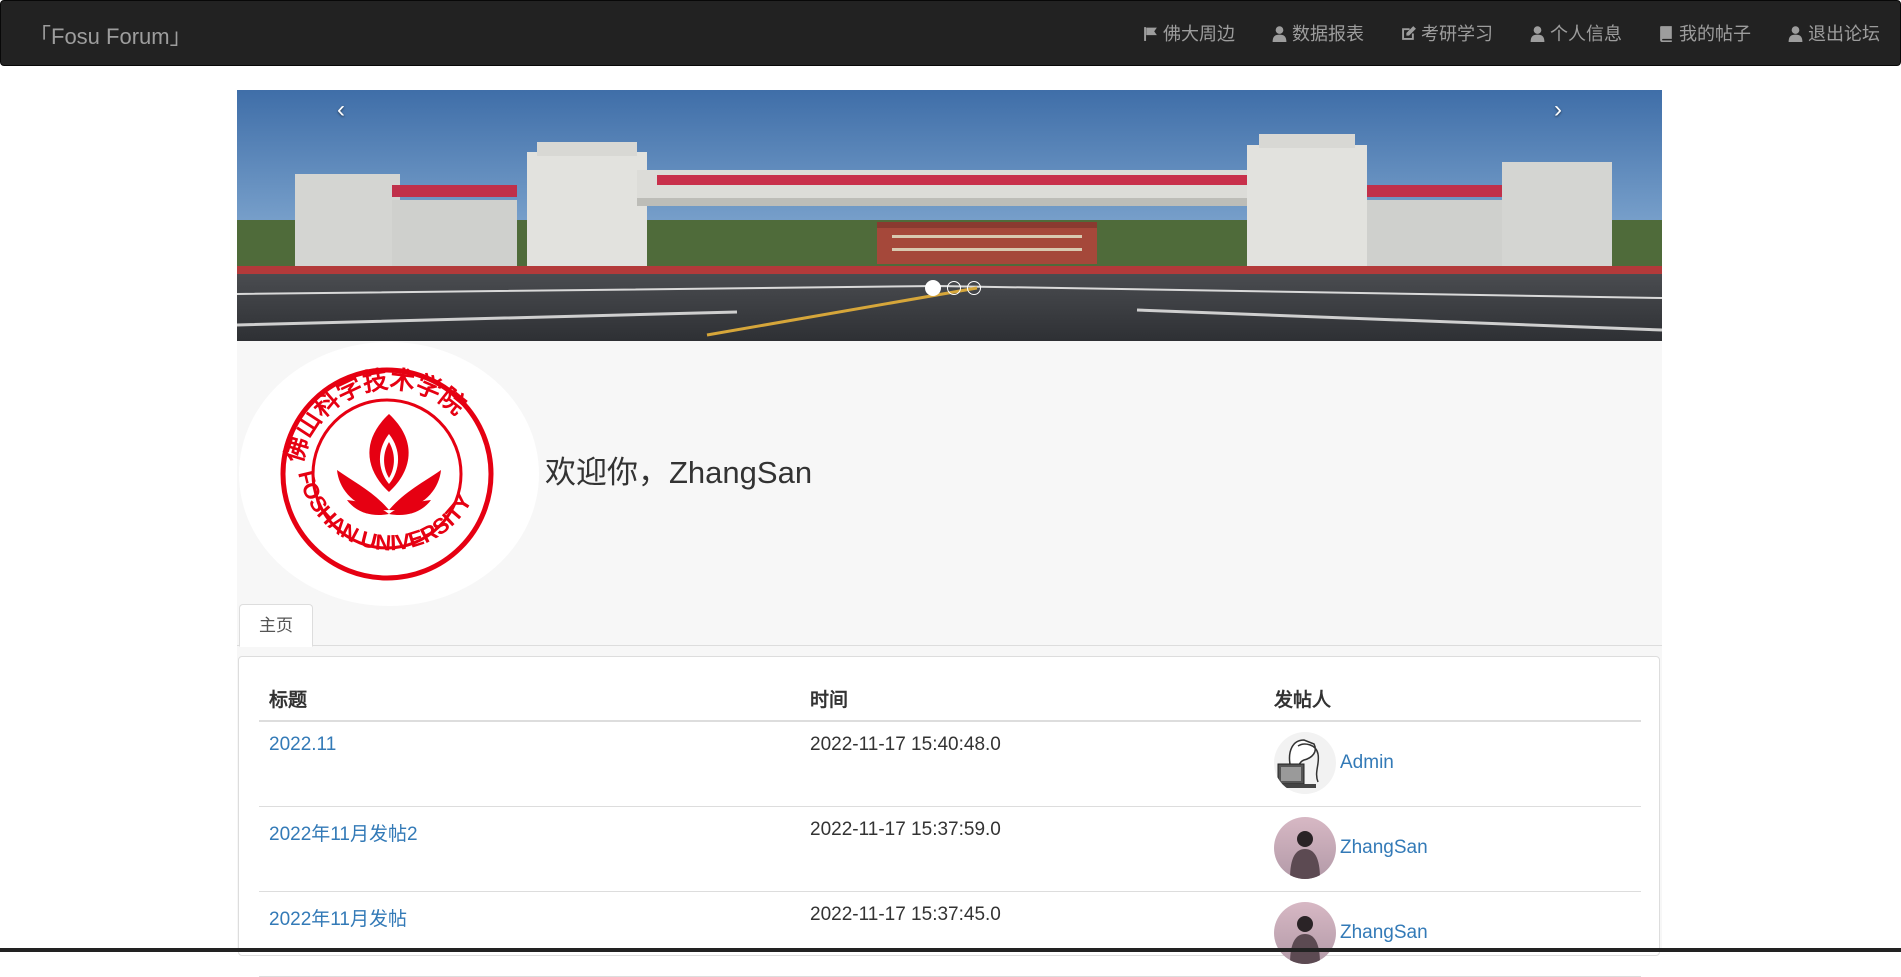 The image size is (1901, 977). Describe the element at coordinates (529, 699) in the screenshot. I see `column-header-title: 标题` at that location.